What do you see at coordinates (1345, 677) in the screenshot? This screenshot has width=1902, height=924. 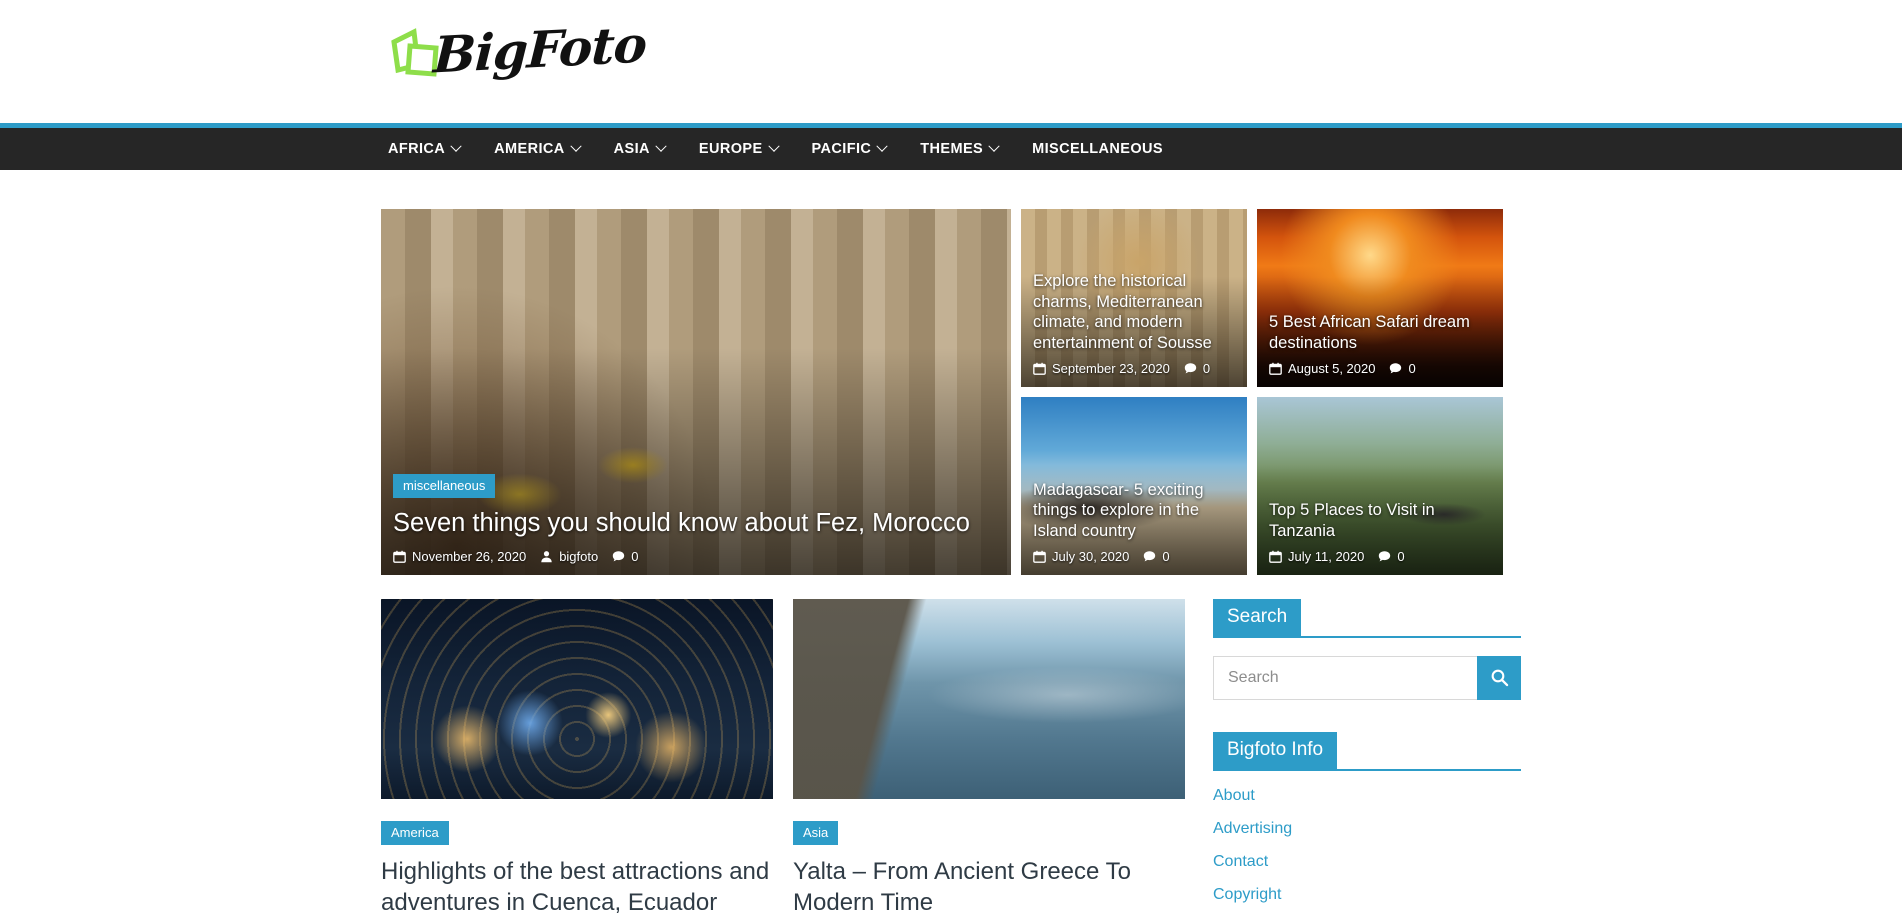 I see `search-input` at bounding box center [1345, 677].